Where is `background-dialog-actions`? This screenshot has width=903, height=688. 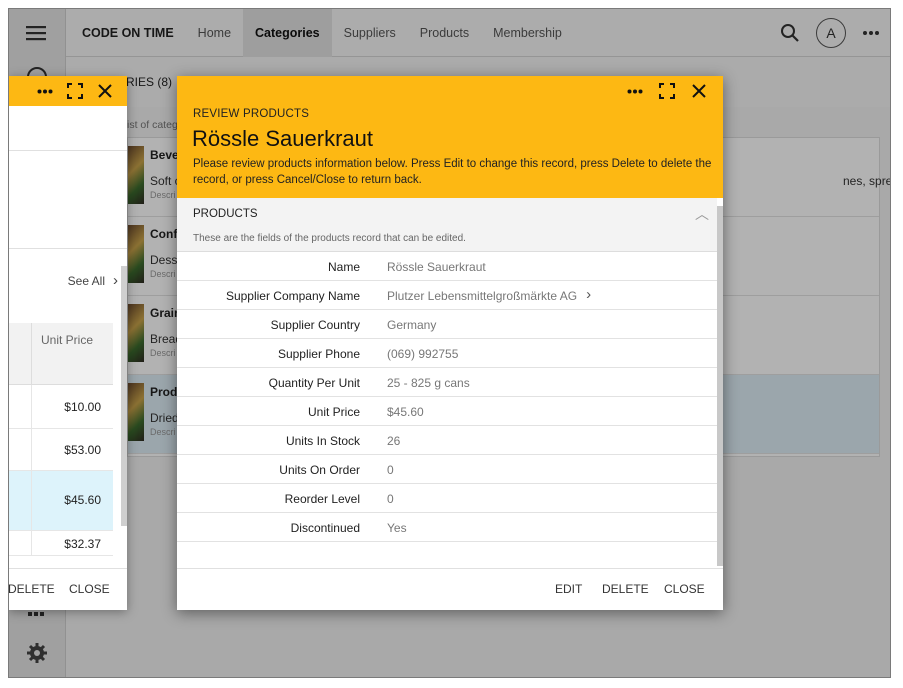 background-dialog-actions is located at coordinates (75, 91).